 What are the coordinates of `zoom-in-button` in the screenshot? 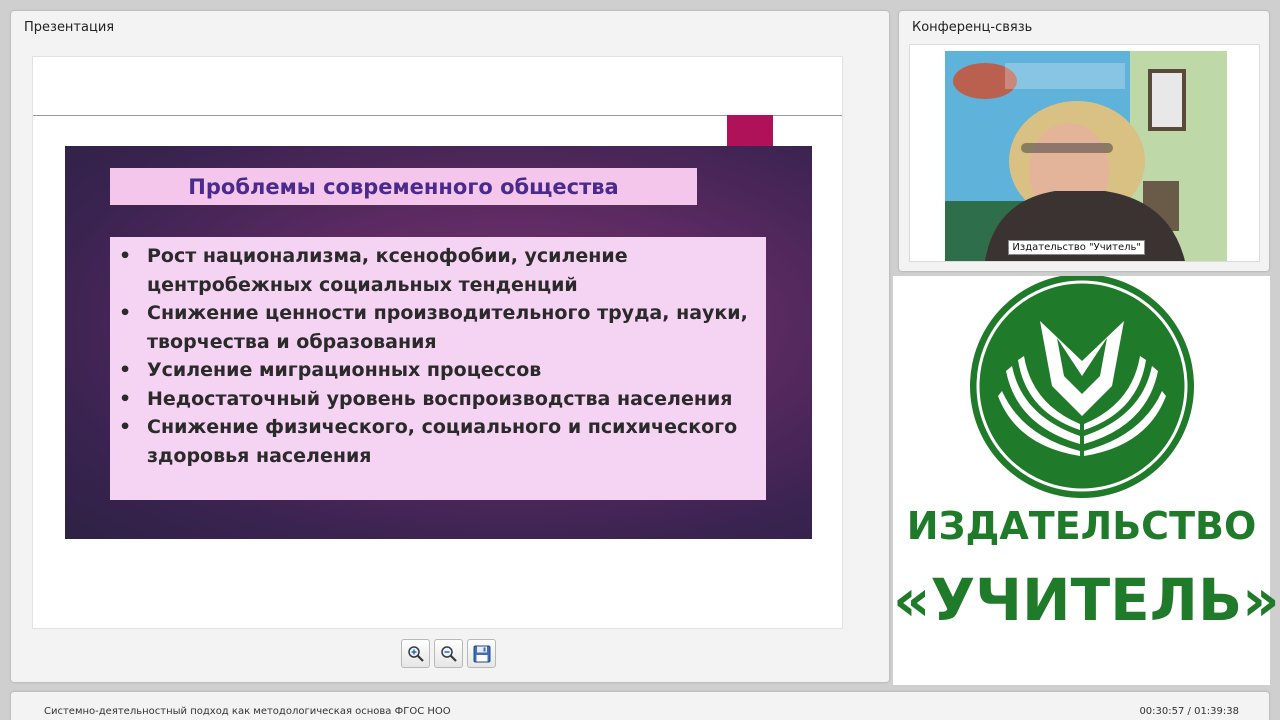 It's located at (415, 653).